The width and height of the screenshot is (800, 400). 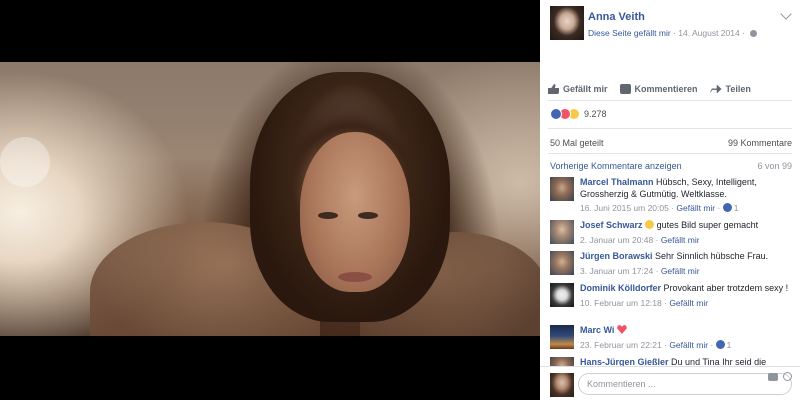 I want to click on smile-icon, so click(x=650, y=224).